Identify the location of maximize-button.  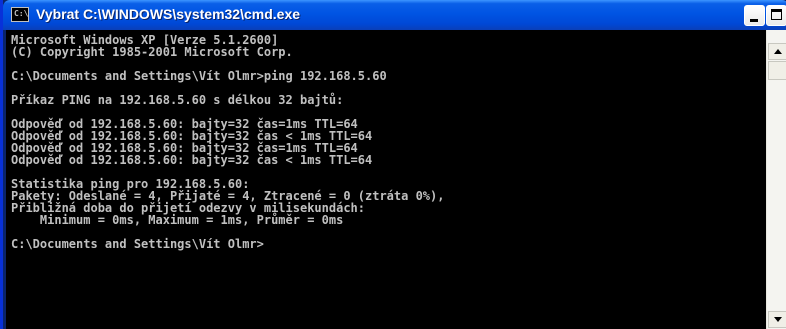
(776, 15).